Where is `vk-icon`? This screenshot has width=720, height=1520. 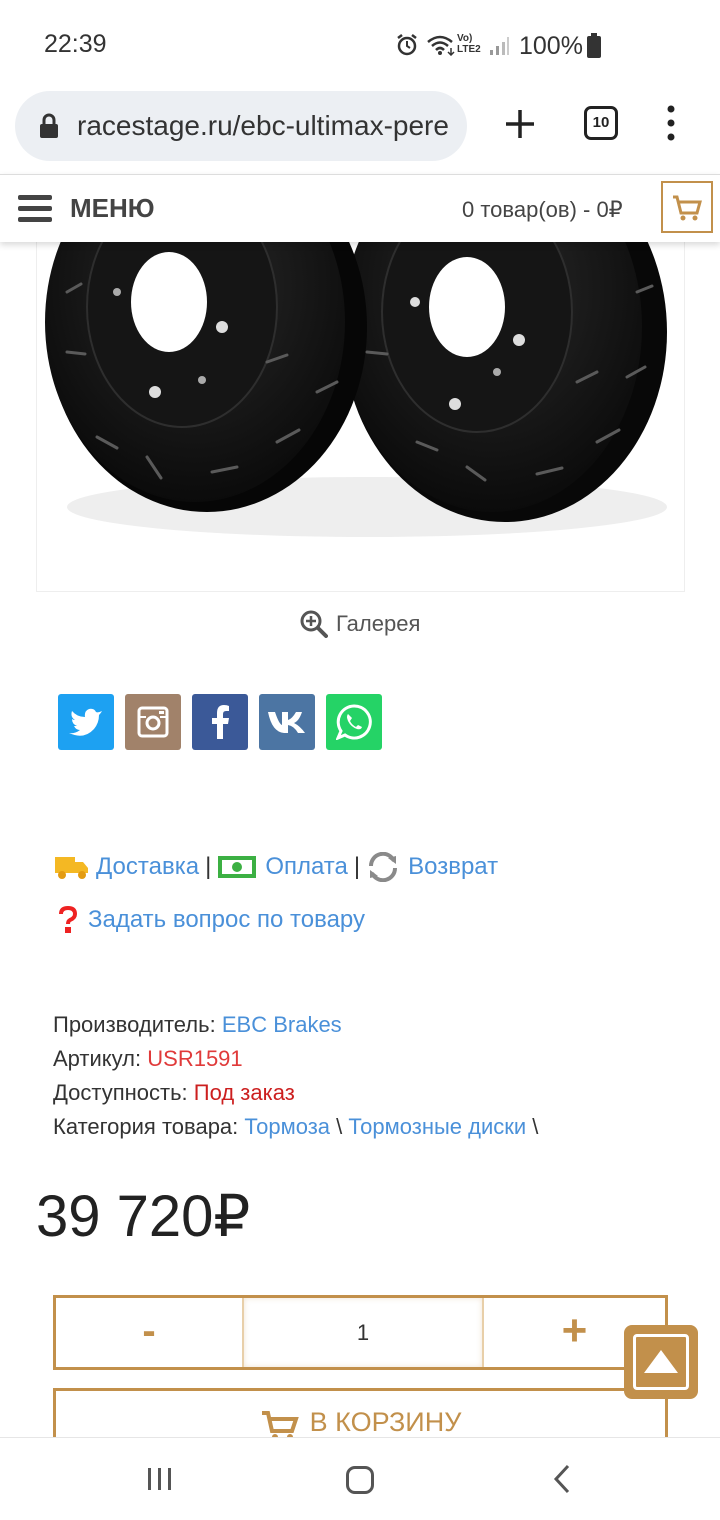
vk-icon is located at coordinates (286, 722).